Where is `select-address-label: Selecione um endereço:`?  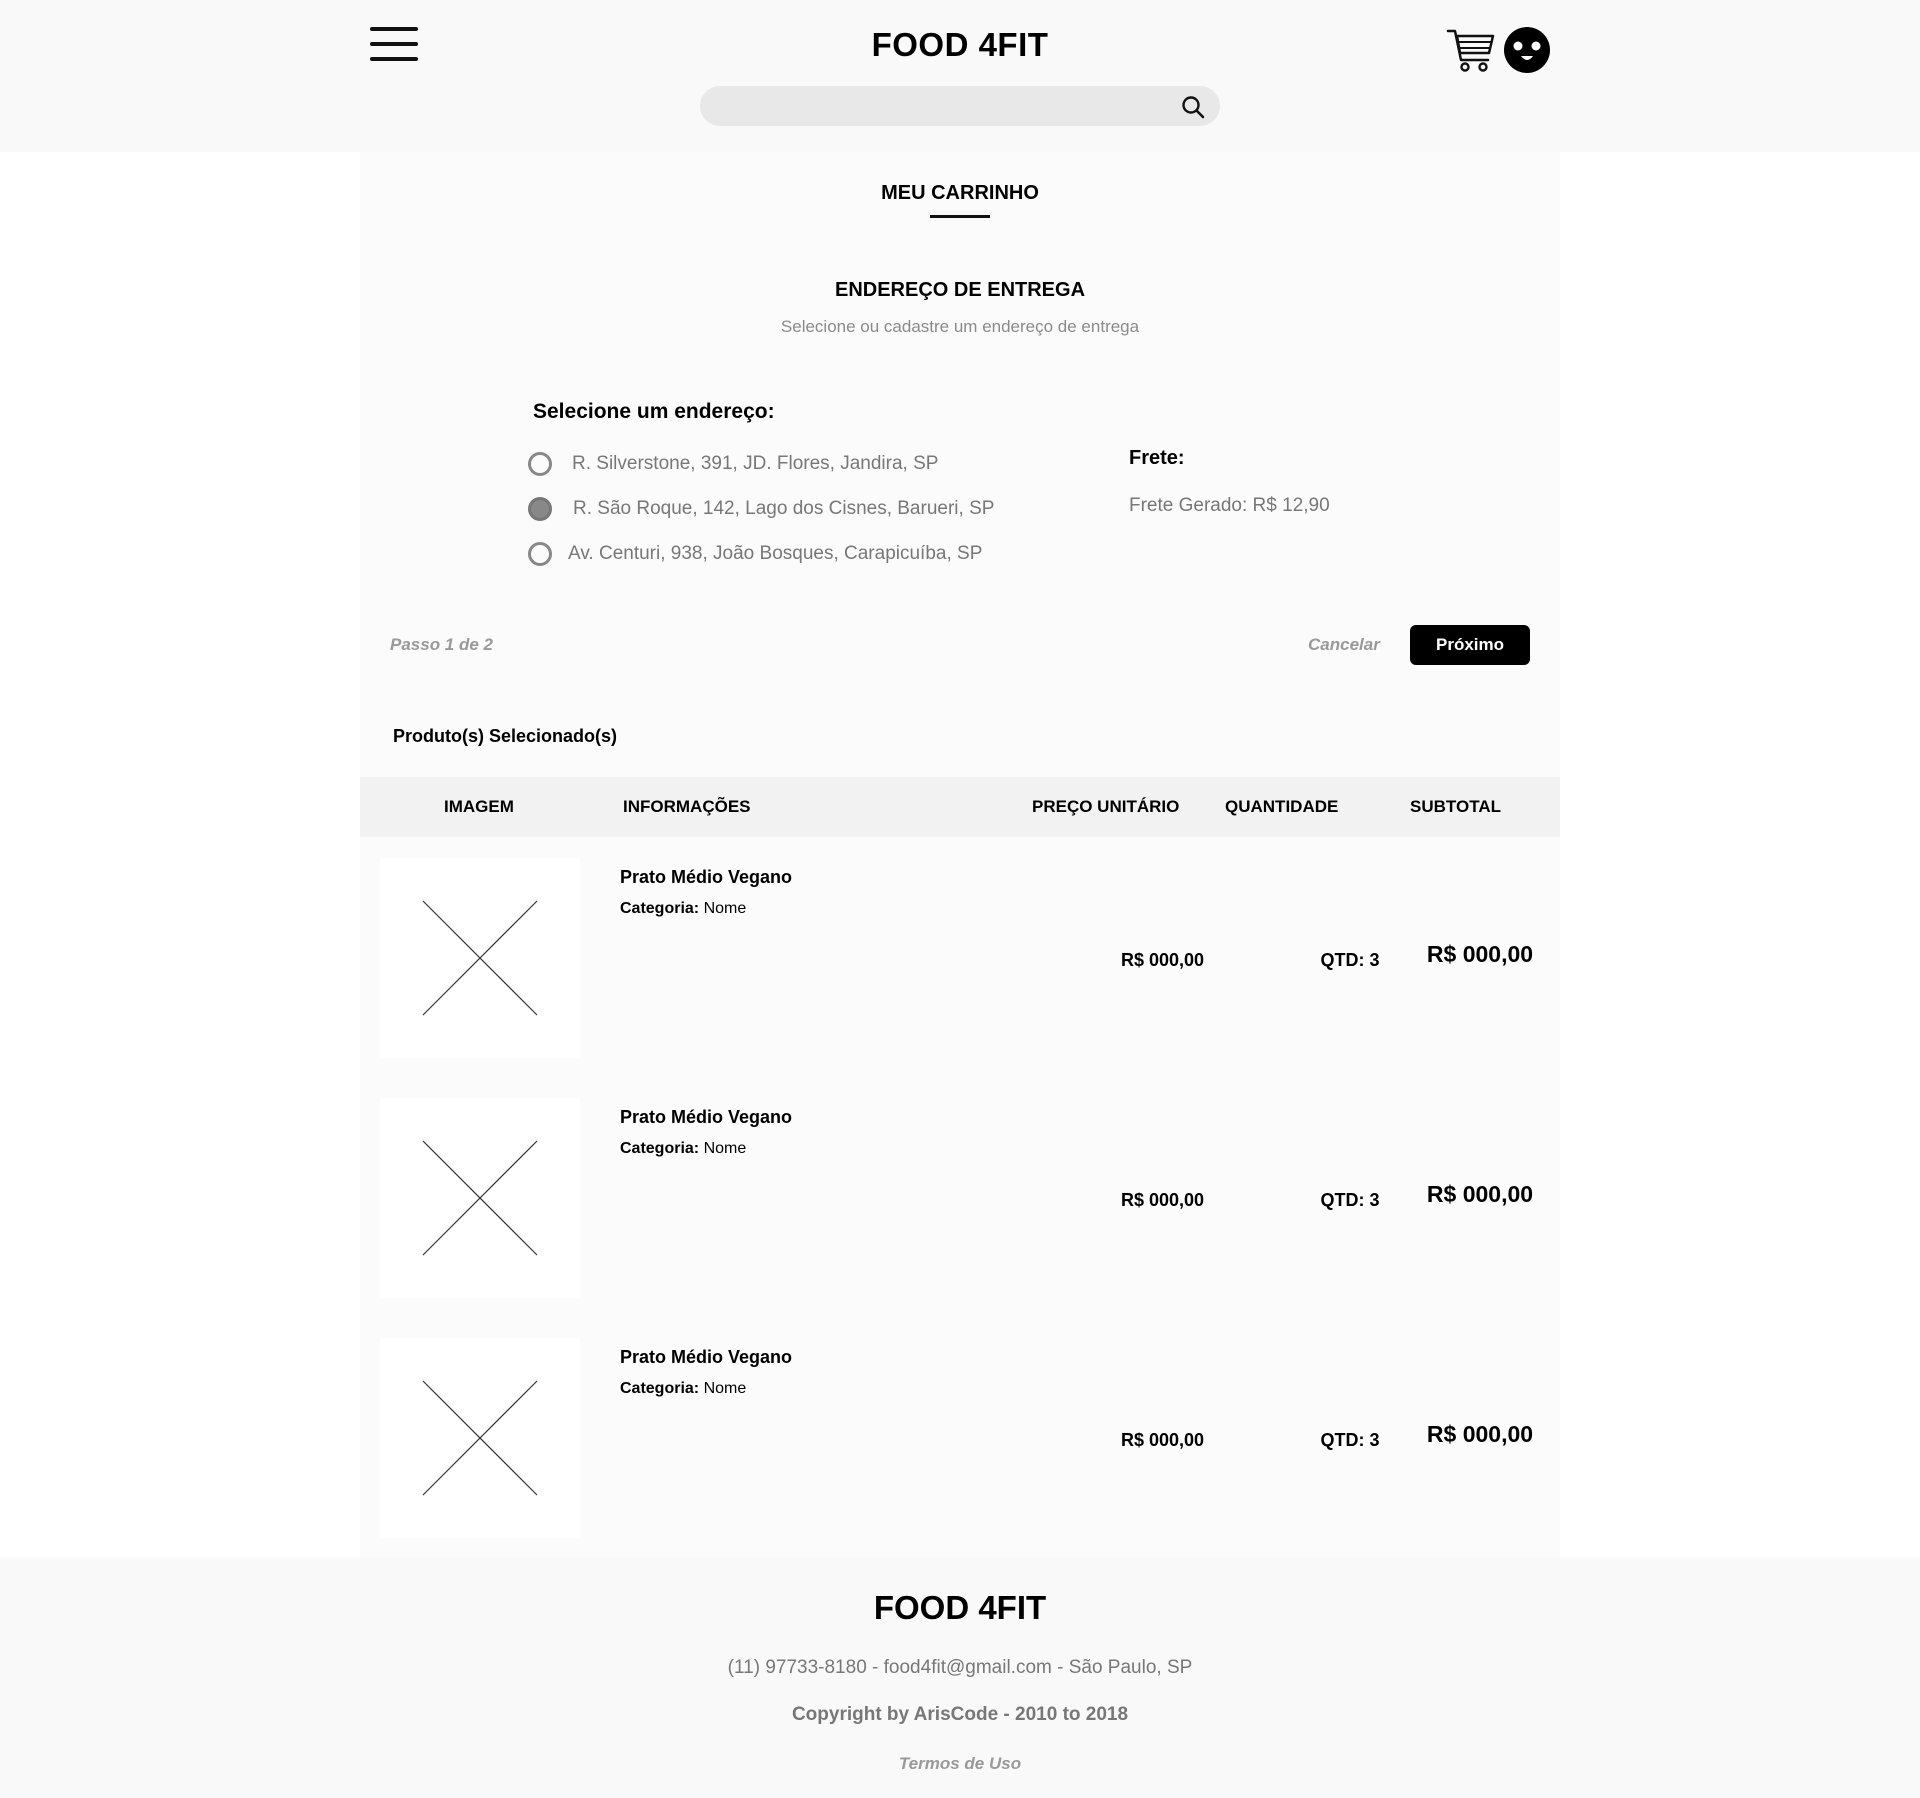
select-address-label: Selecione um endereço: is located at coordinates (654, 411).